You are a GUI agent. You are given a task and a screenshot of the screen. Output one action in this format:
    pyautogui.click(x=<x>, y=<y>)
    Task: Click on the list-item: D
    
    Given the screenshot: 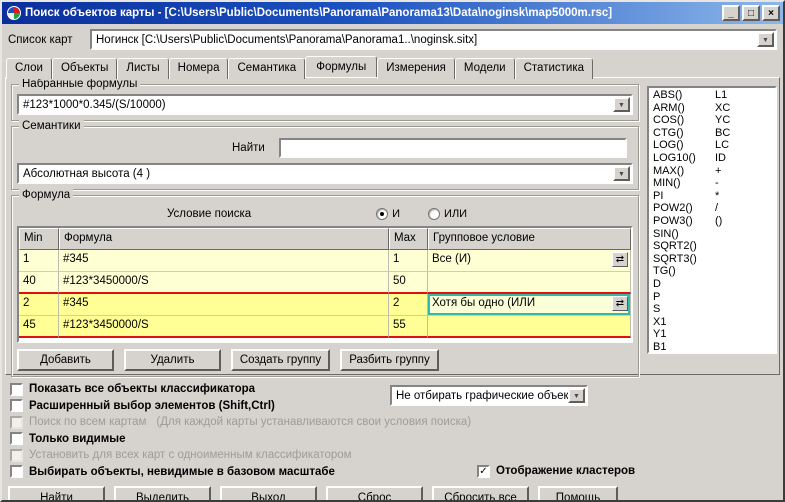 What is the action you would take?
    pyautogui.click(x=714, y=284)
    